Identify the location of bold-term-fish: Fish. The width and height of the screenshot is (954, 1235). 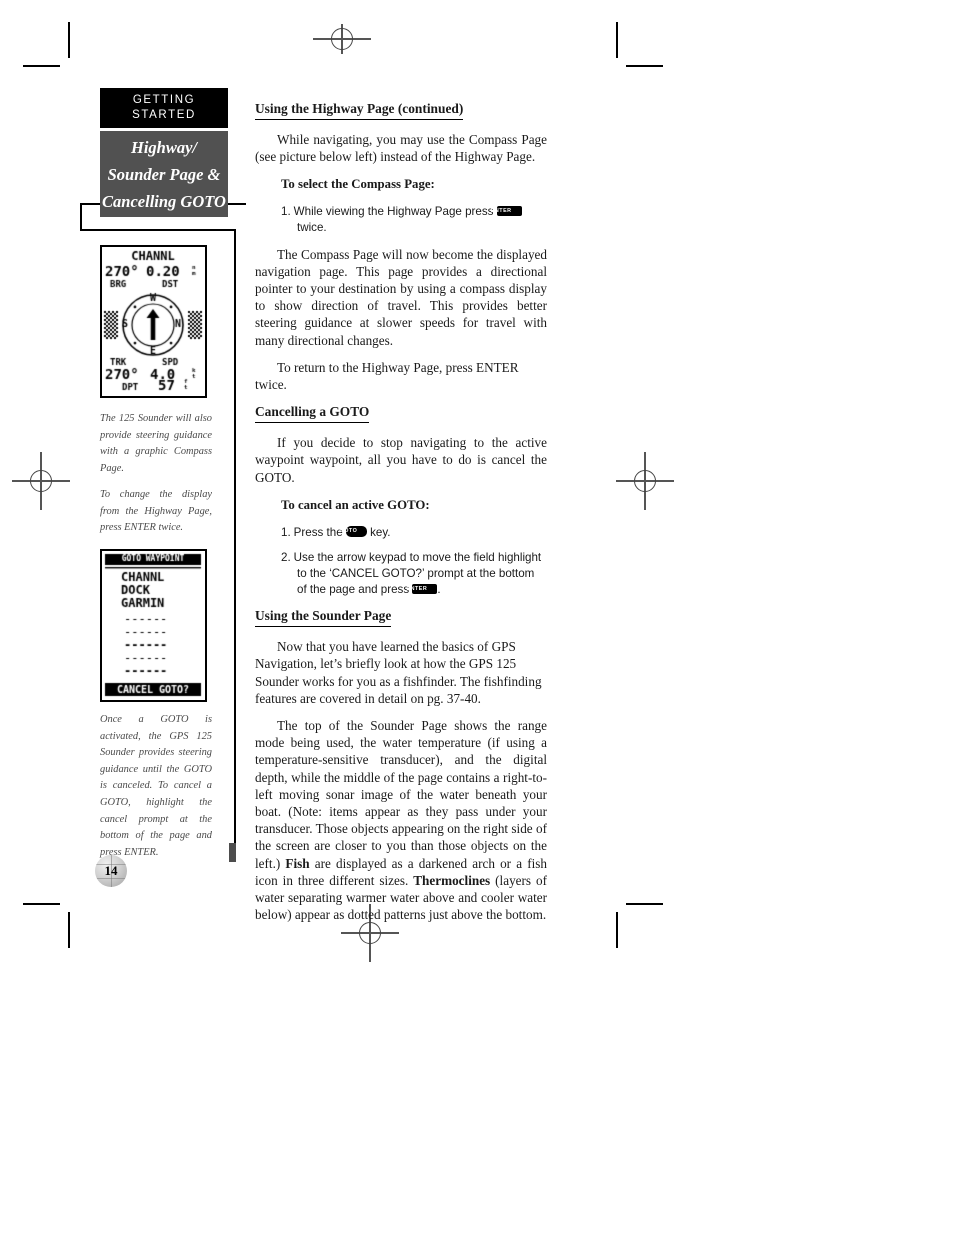
(297, 863).